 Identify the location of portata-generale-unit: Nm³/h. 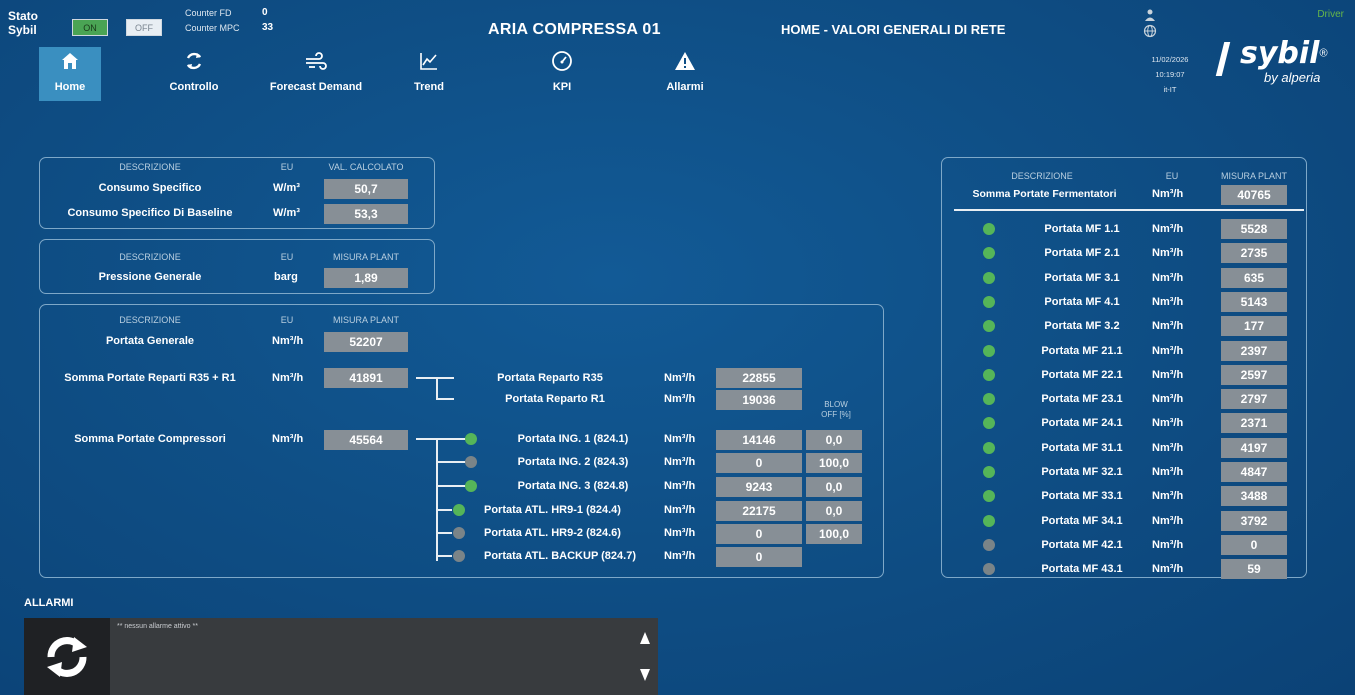
(288, 341).